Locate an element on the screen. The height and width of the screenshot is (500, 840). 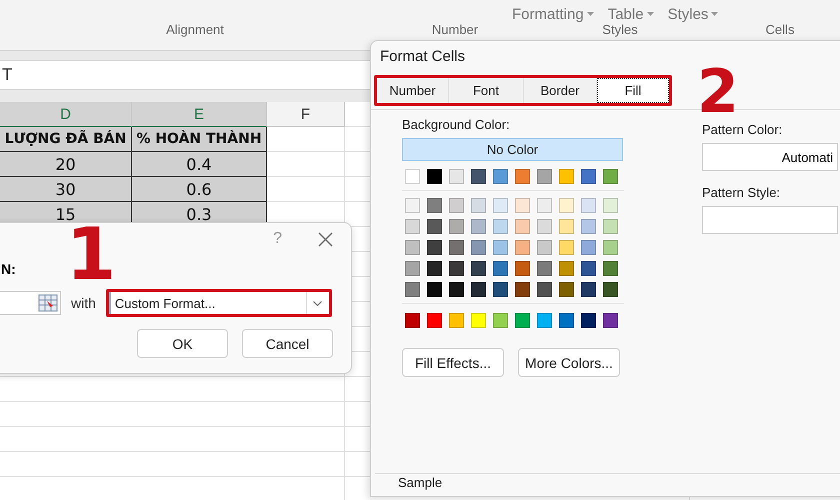
tab: Fill is located at coordinates (633, 90).